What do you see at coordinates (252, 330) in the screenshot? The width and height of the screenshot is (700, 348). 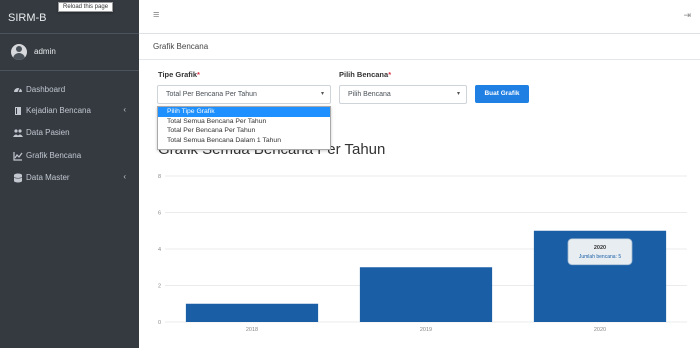 I see `x-tick-label: 2018` at bounding box center [252, 330].